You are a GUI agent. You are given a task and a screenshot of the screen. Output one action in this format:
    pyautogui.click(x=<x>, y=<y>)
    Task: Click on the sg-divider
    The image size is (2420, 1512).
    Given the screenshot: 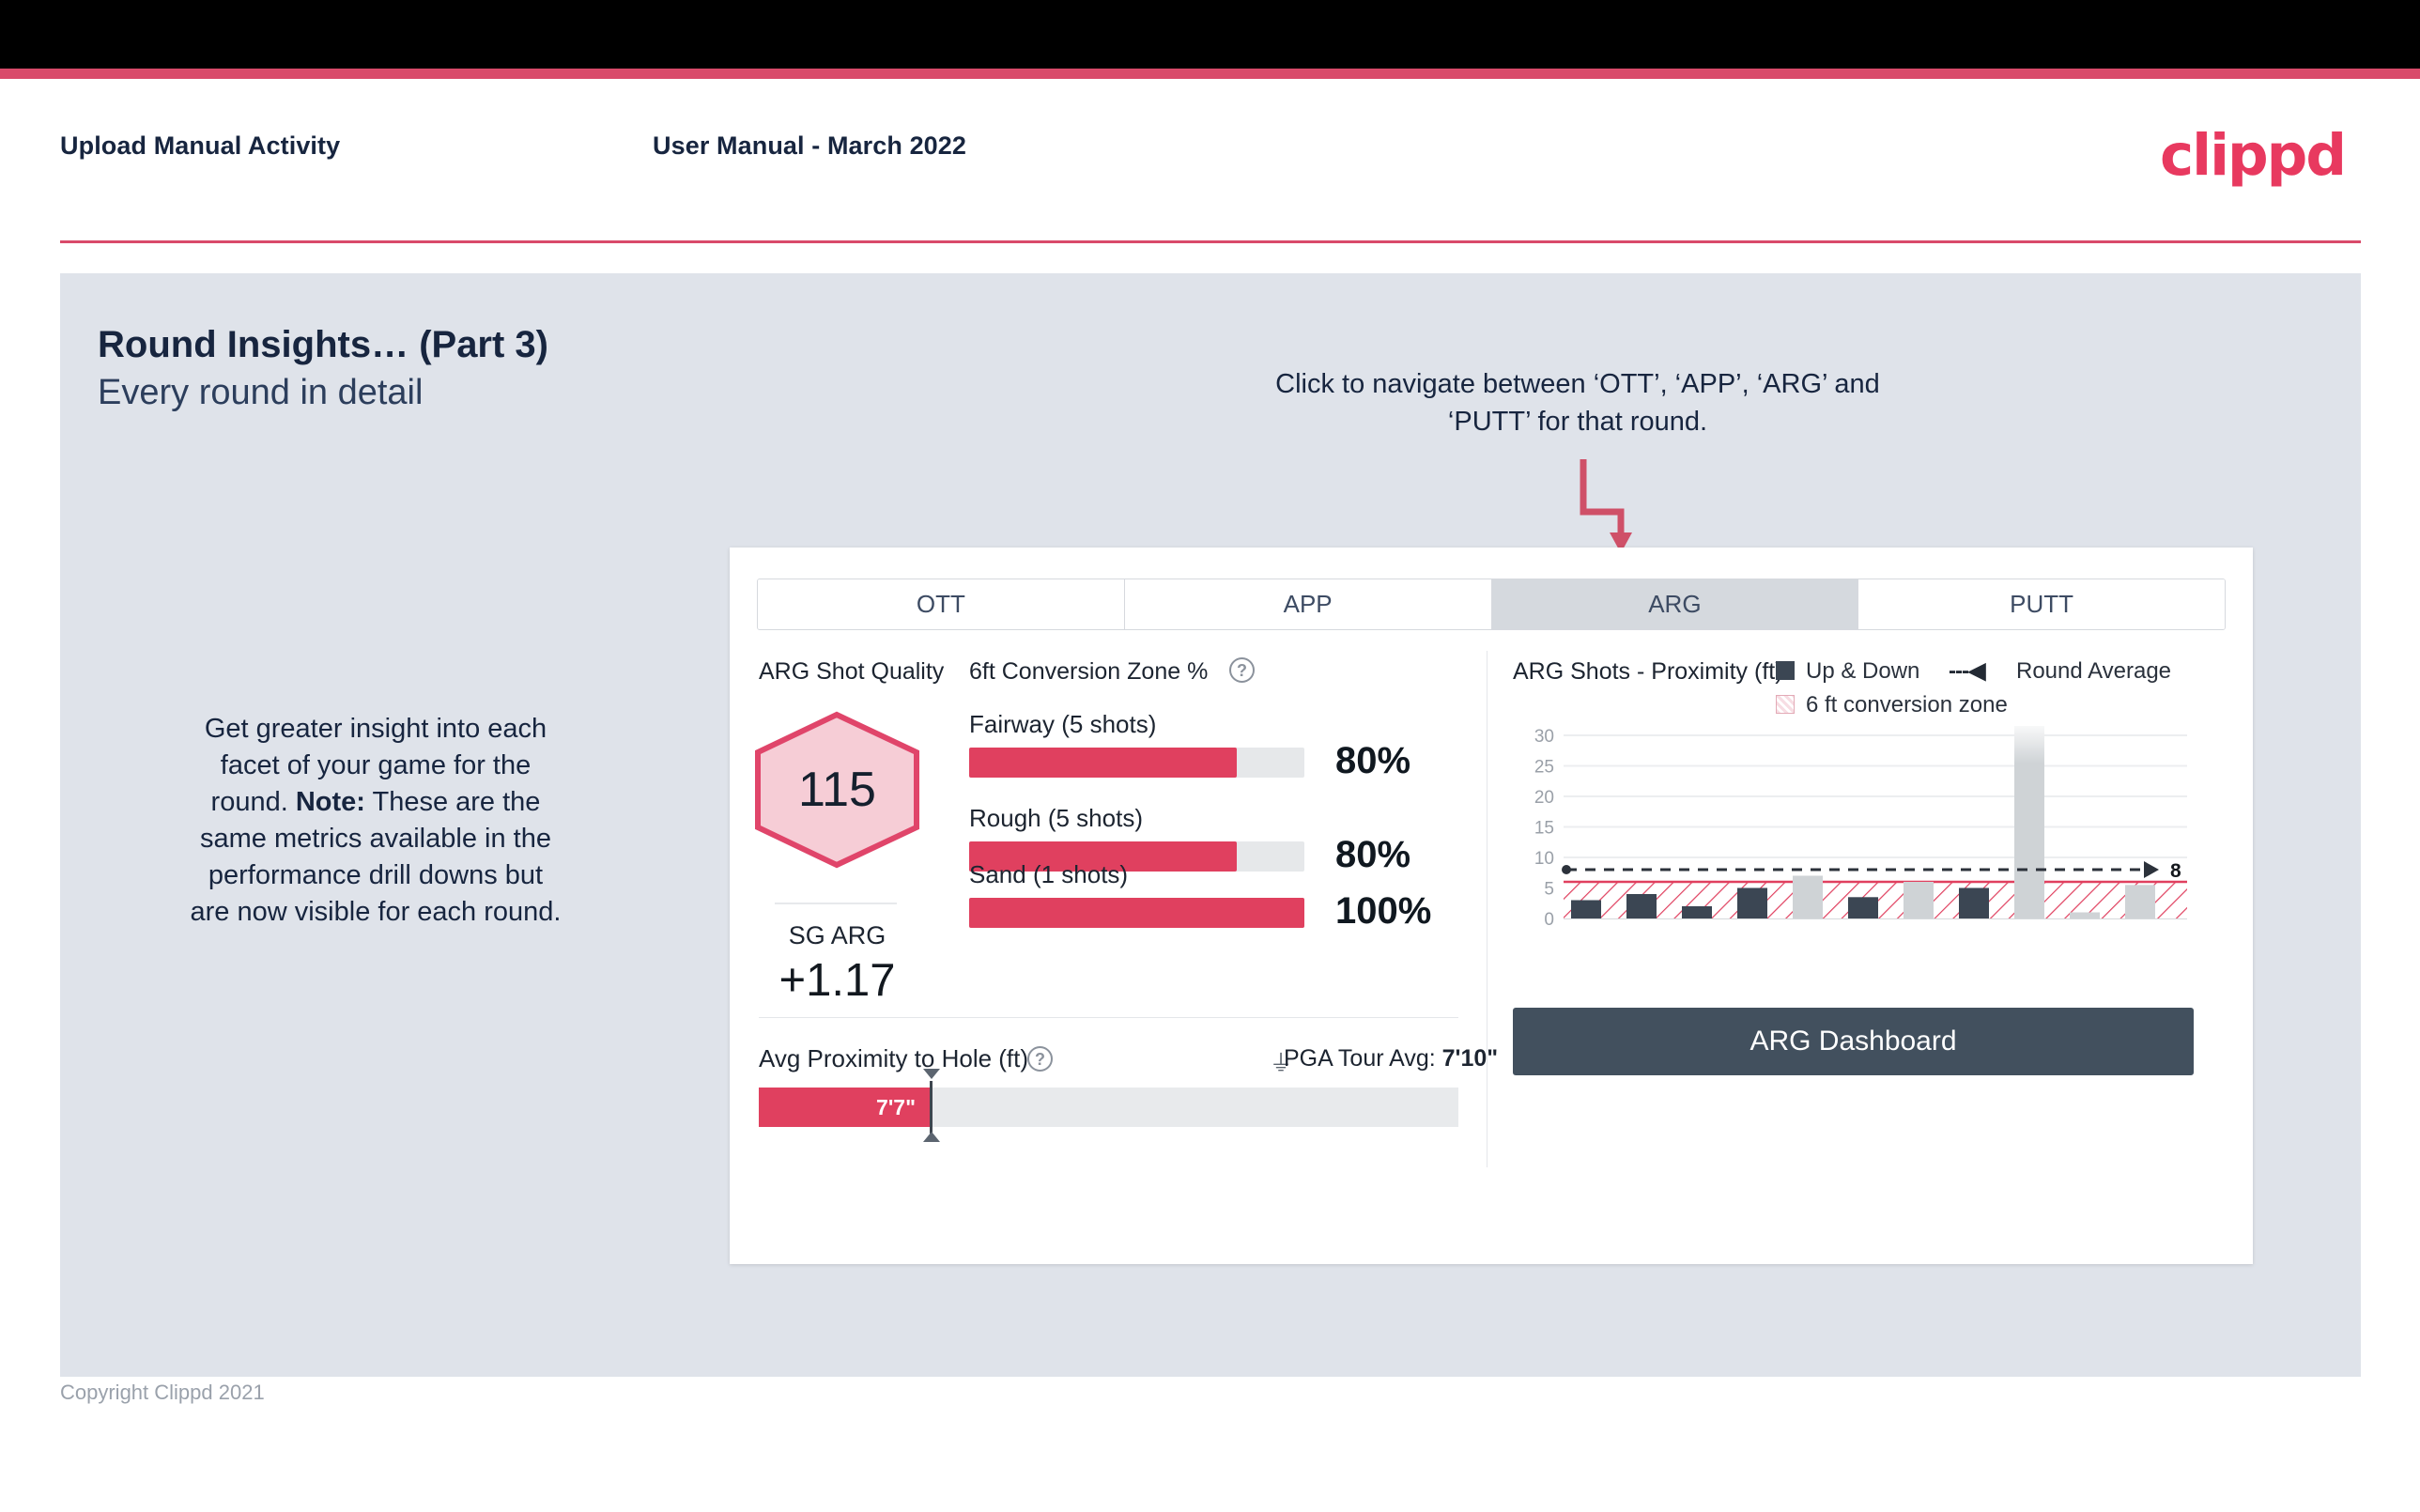 What is the action you would take?
    pyautogui.click(x=836, y=903)
    